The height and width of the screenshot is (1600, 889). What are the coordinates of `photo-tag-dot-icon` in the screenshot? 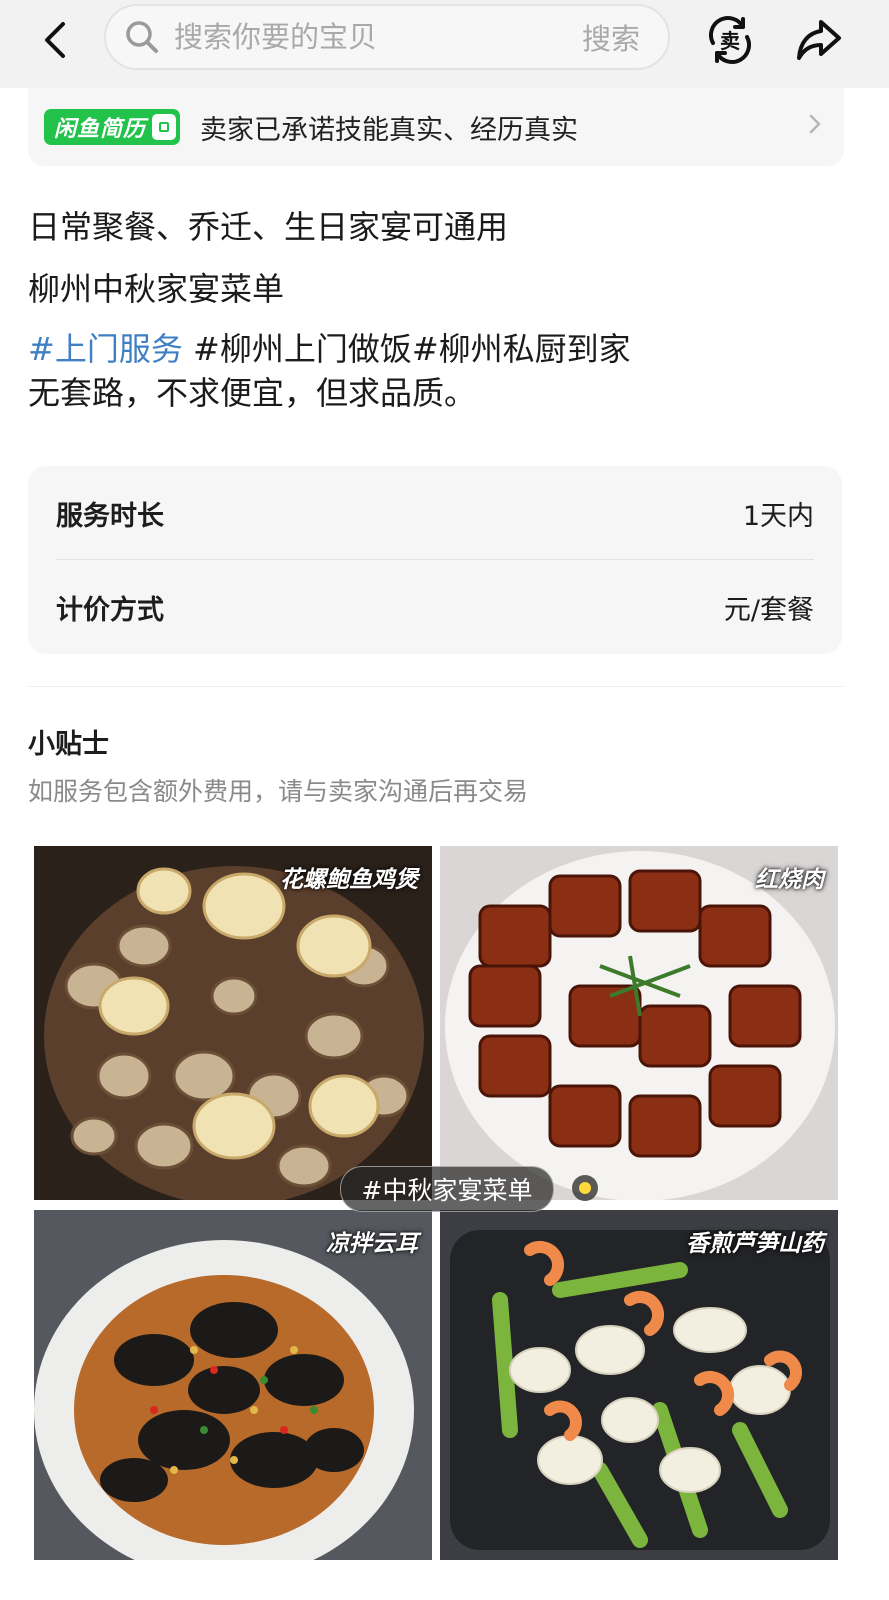 It's located at (585, 1188).